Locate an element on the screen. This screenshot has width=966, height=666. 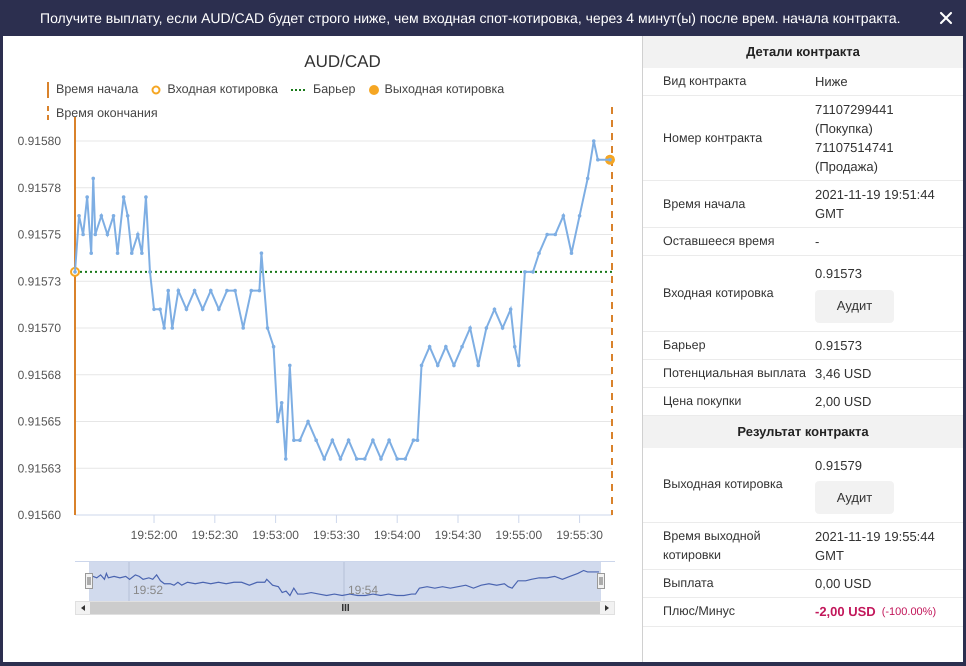
field-label: Выплата is located at coordinates (689, 583).